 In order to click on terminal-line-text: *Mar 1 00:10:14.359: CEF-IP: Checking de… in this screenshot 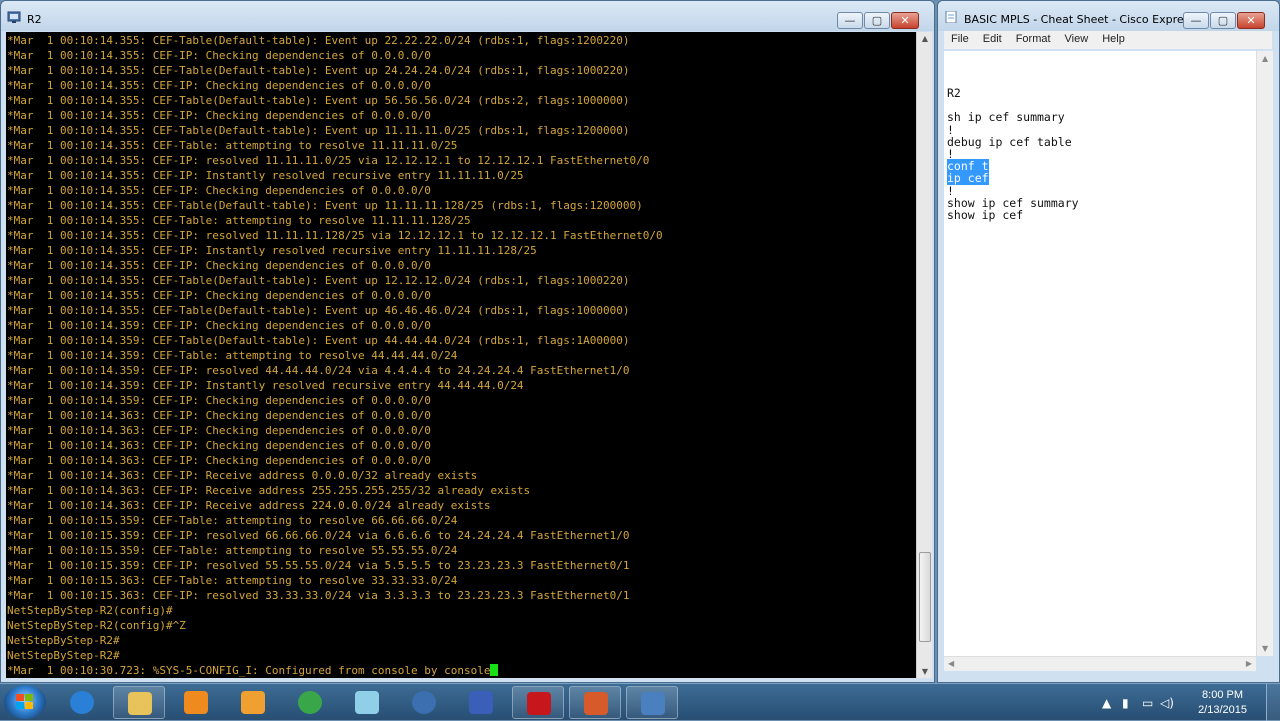, I will do `click(219, 325)`.